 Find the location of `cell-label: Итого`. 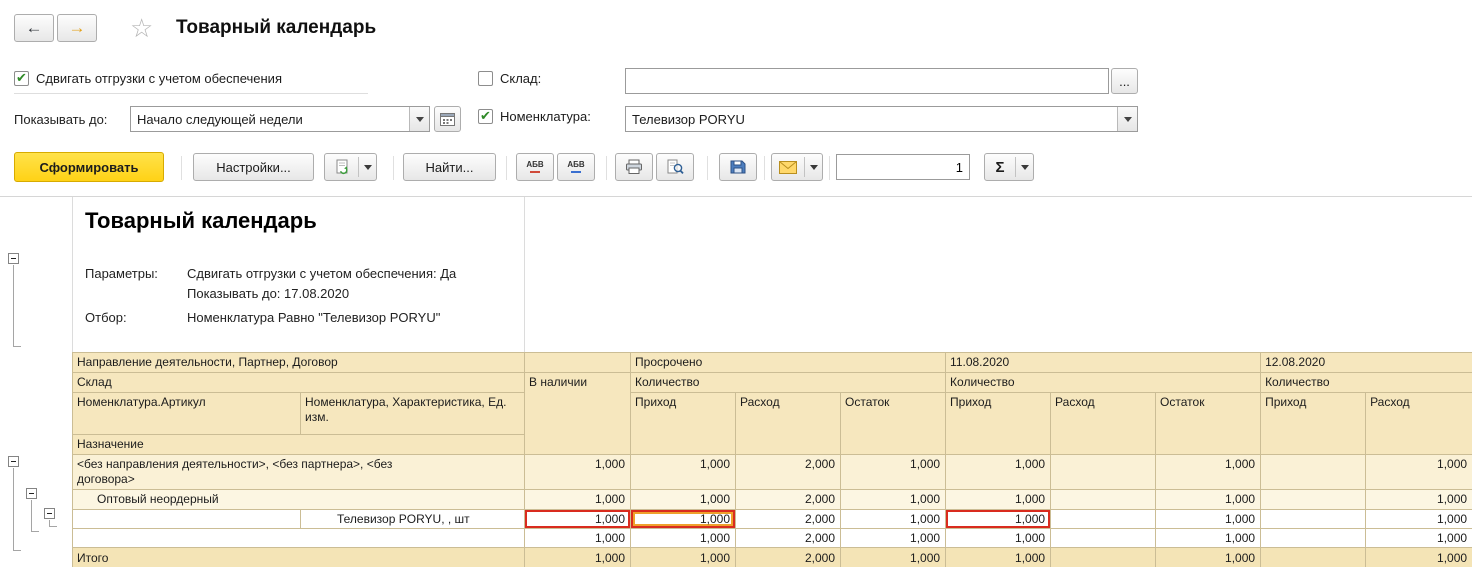

cell-label: Итого is located at coordinates (298, 557).